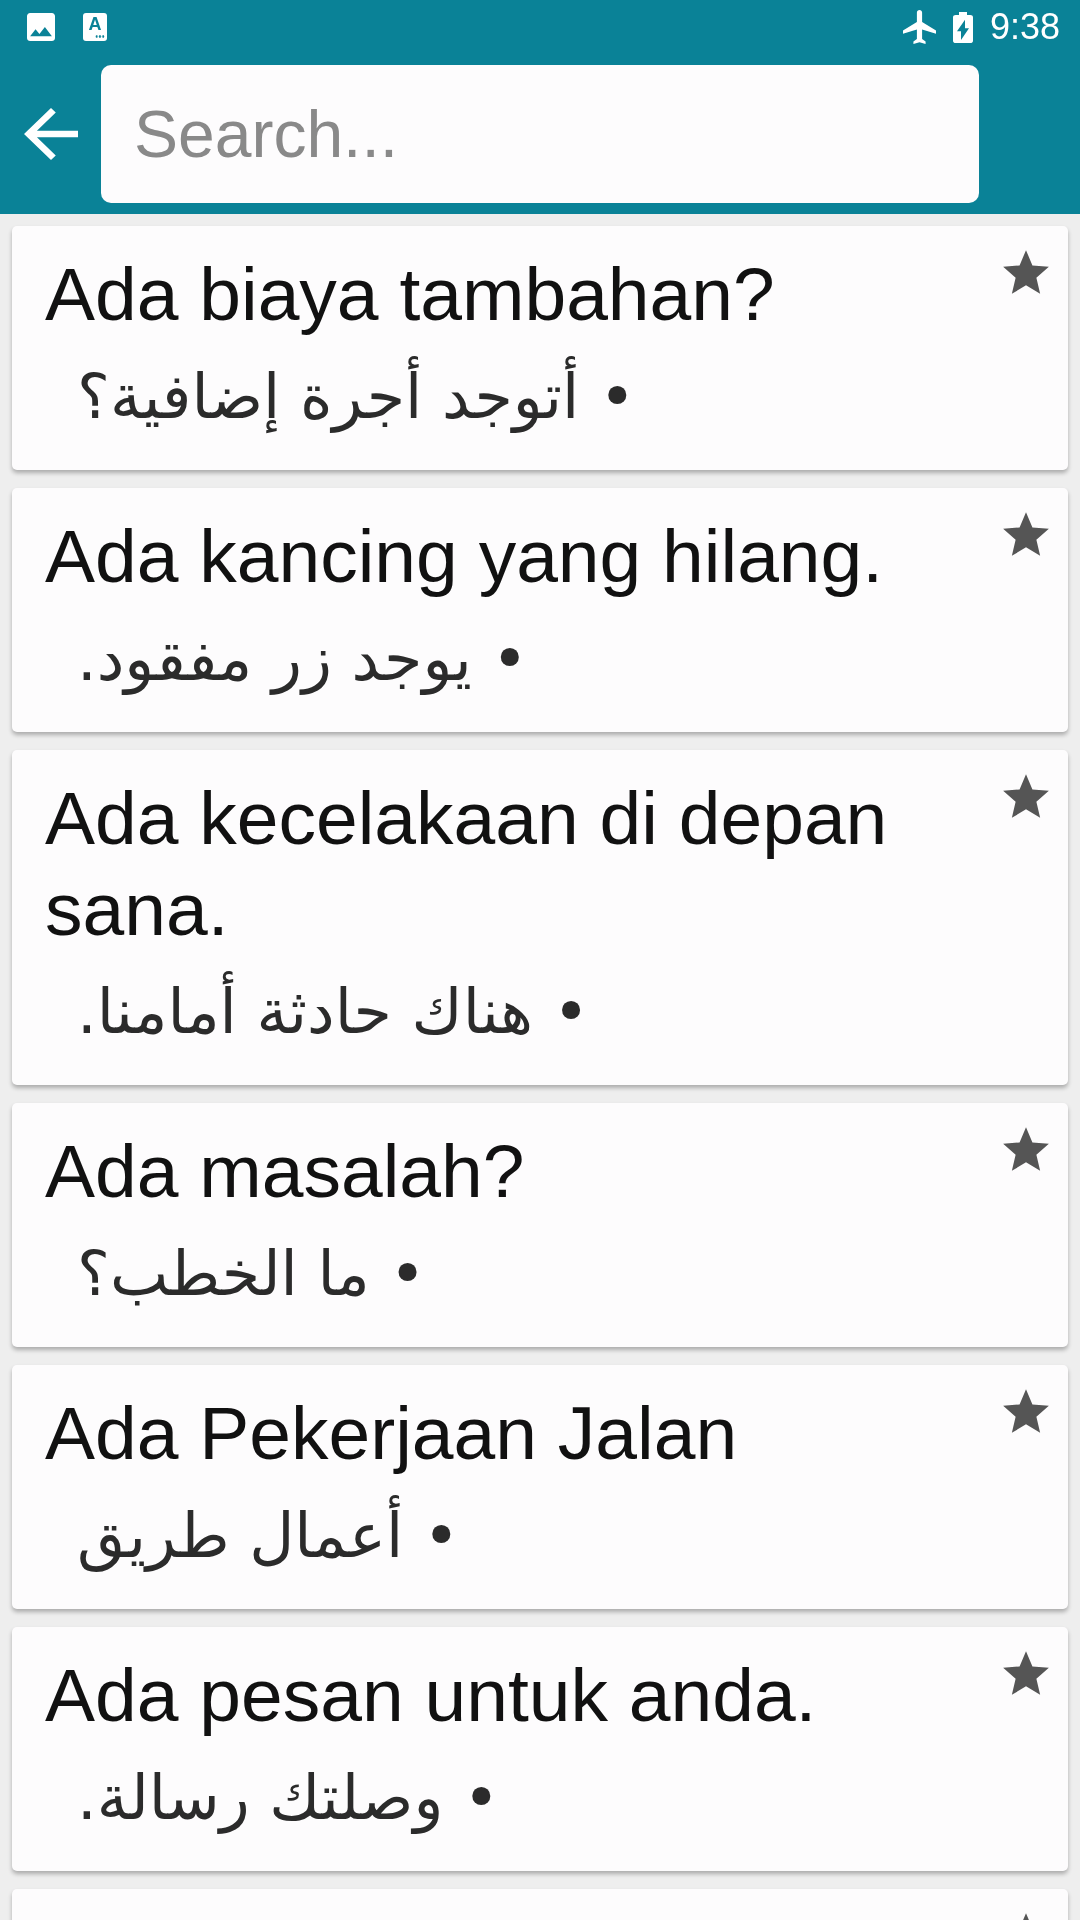 This screenshot has width=1080, height=1920. Describe the element at coordinates (467, 864) in the screenshot. I see `phrase-text: Ada kecelakaan di depan sana.` at that location.